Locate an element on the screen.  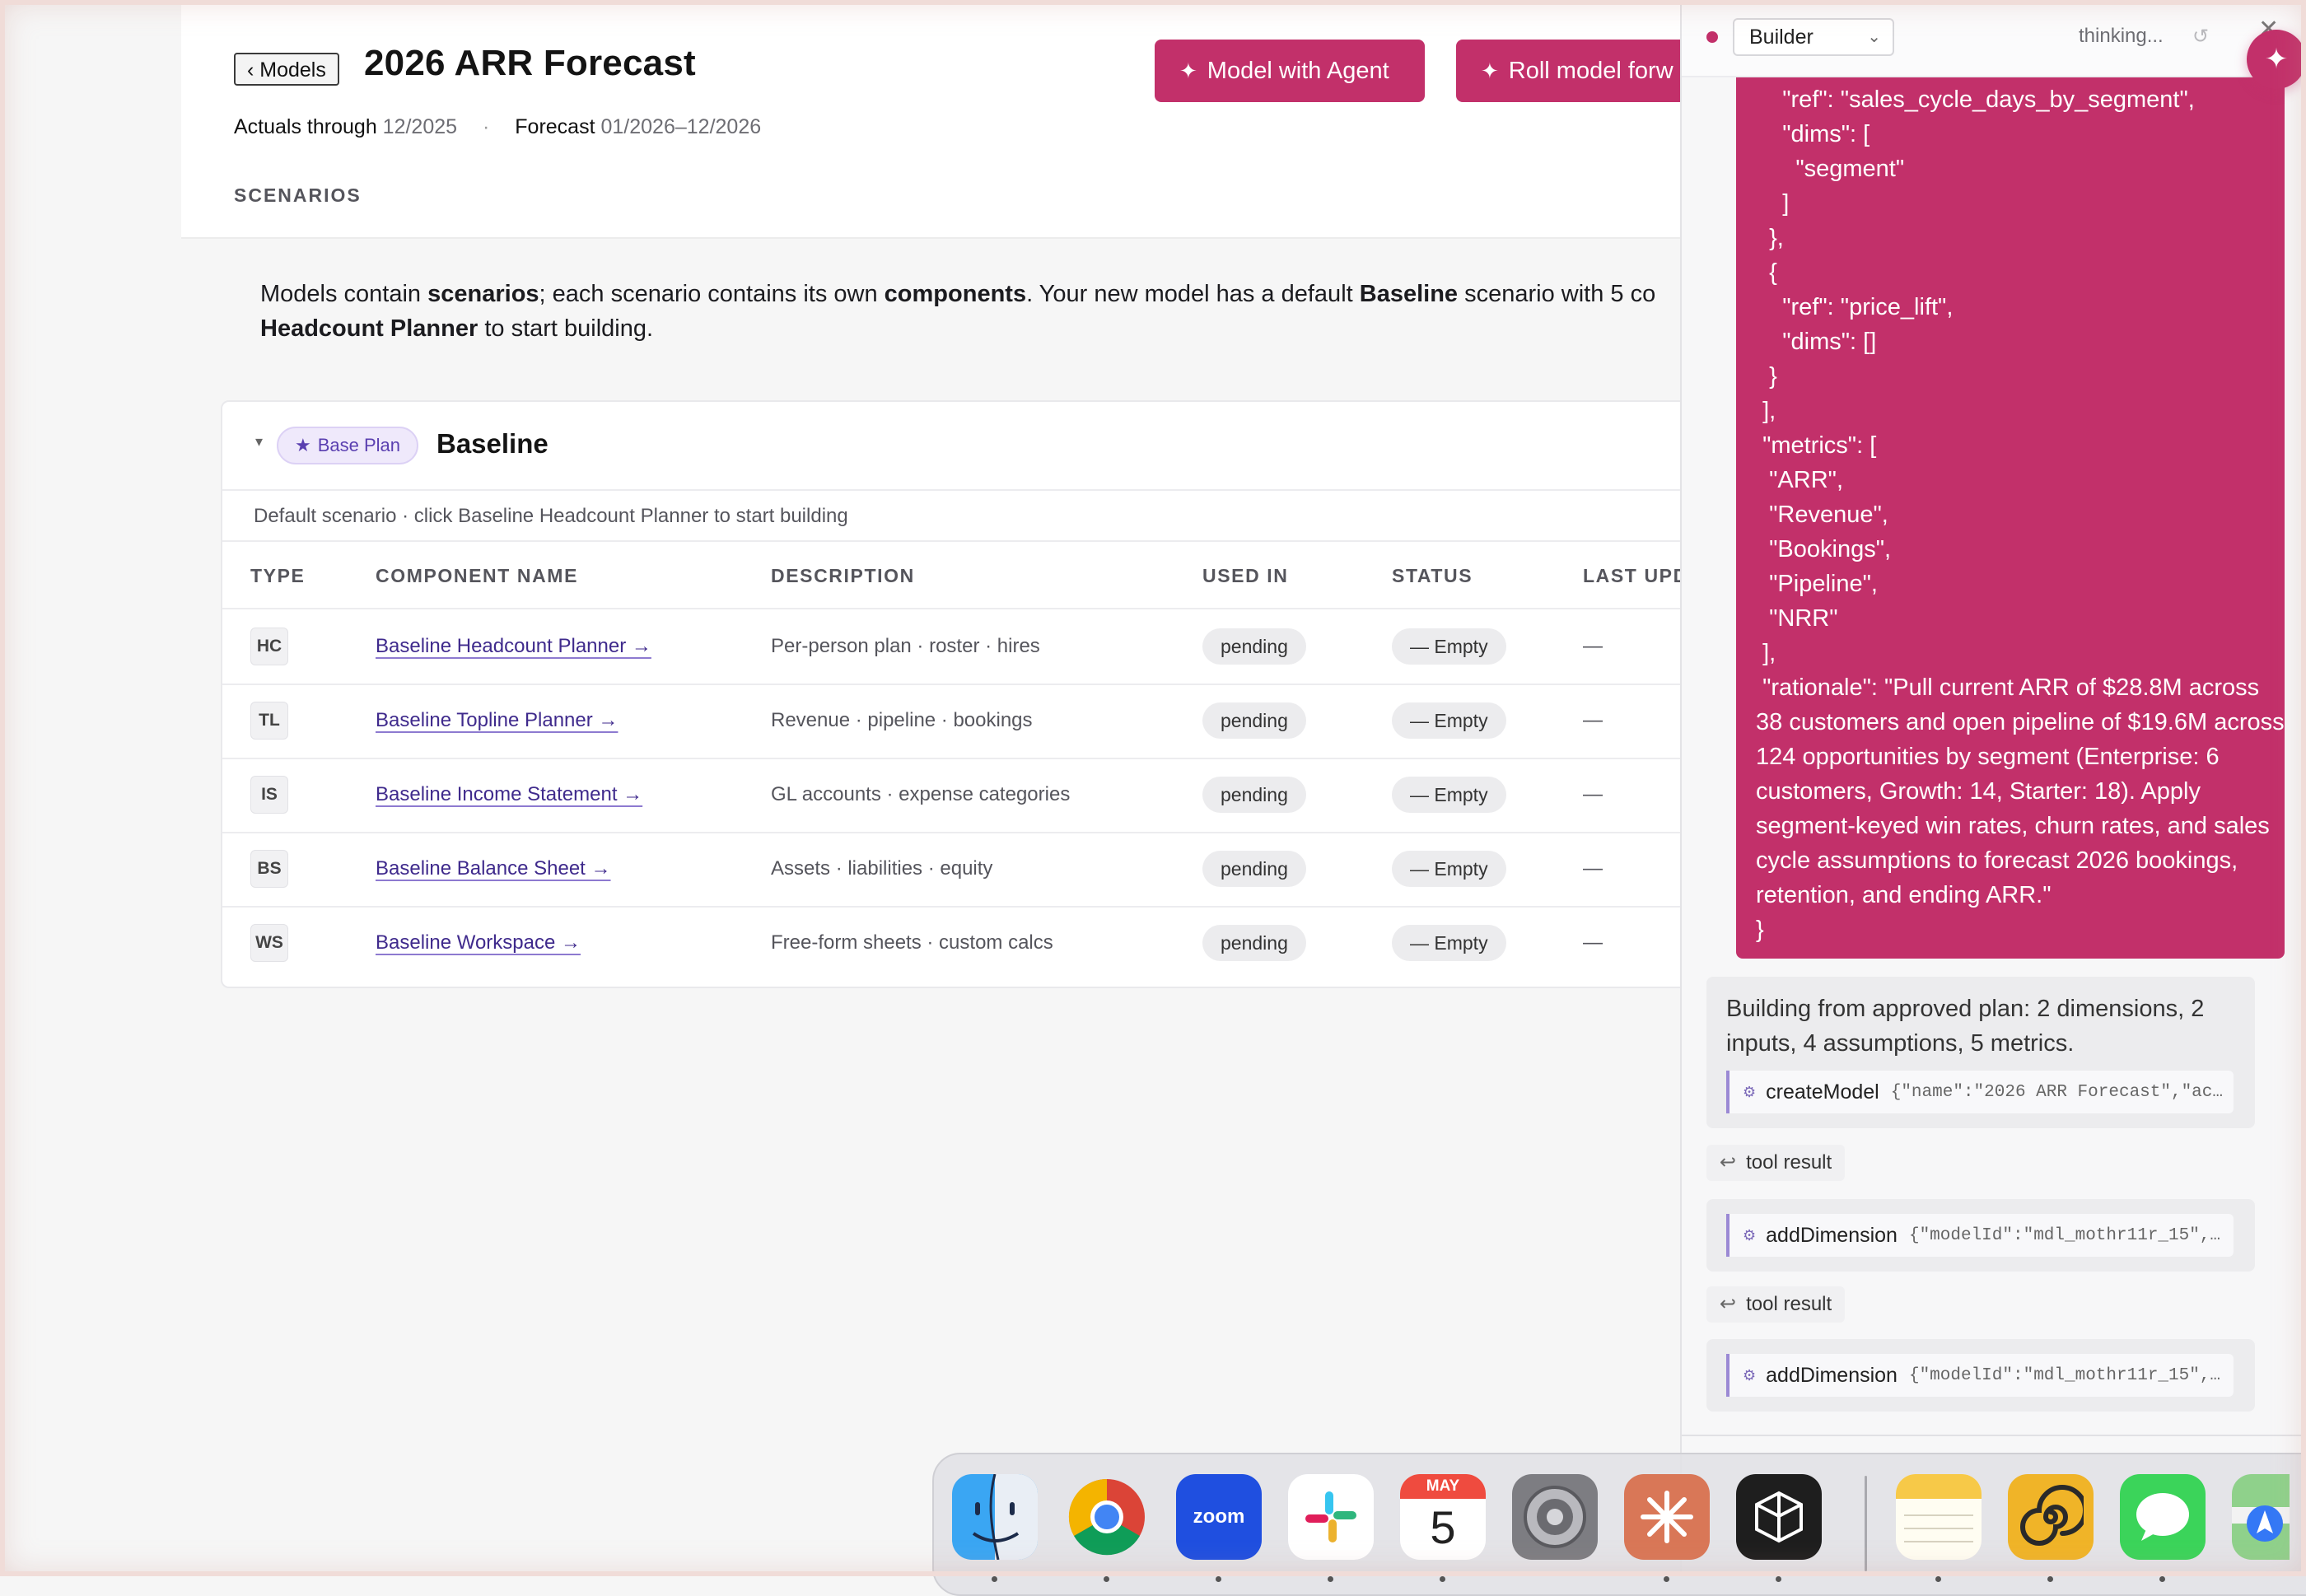
model-with-agent-label: Model with Agent is located at coordinates (1298, 71).